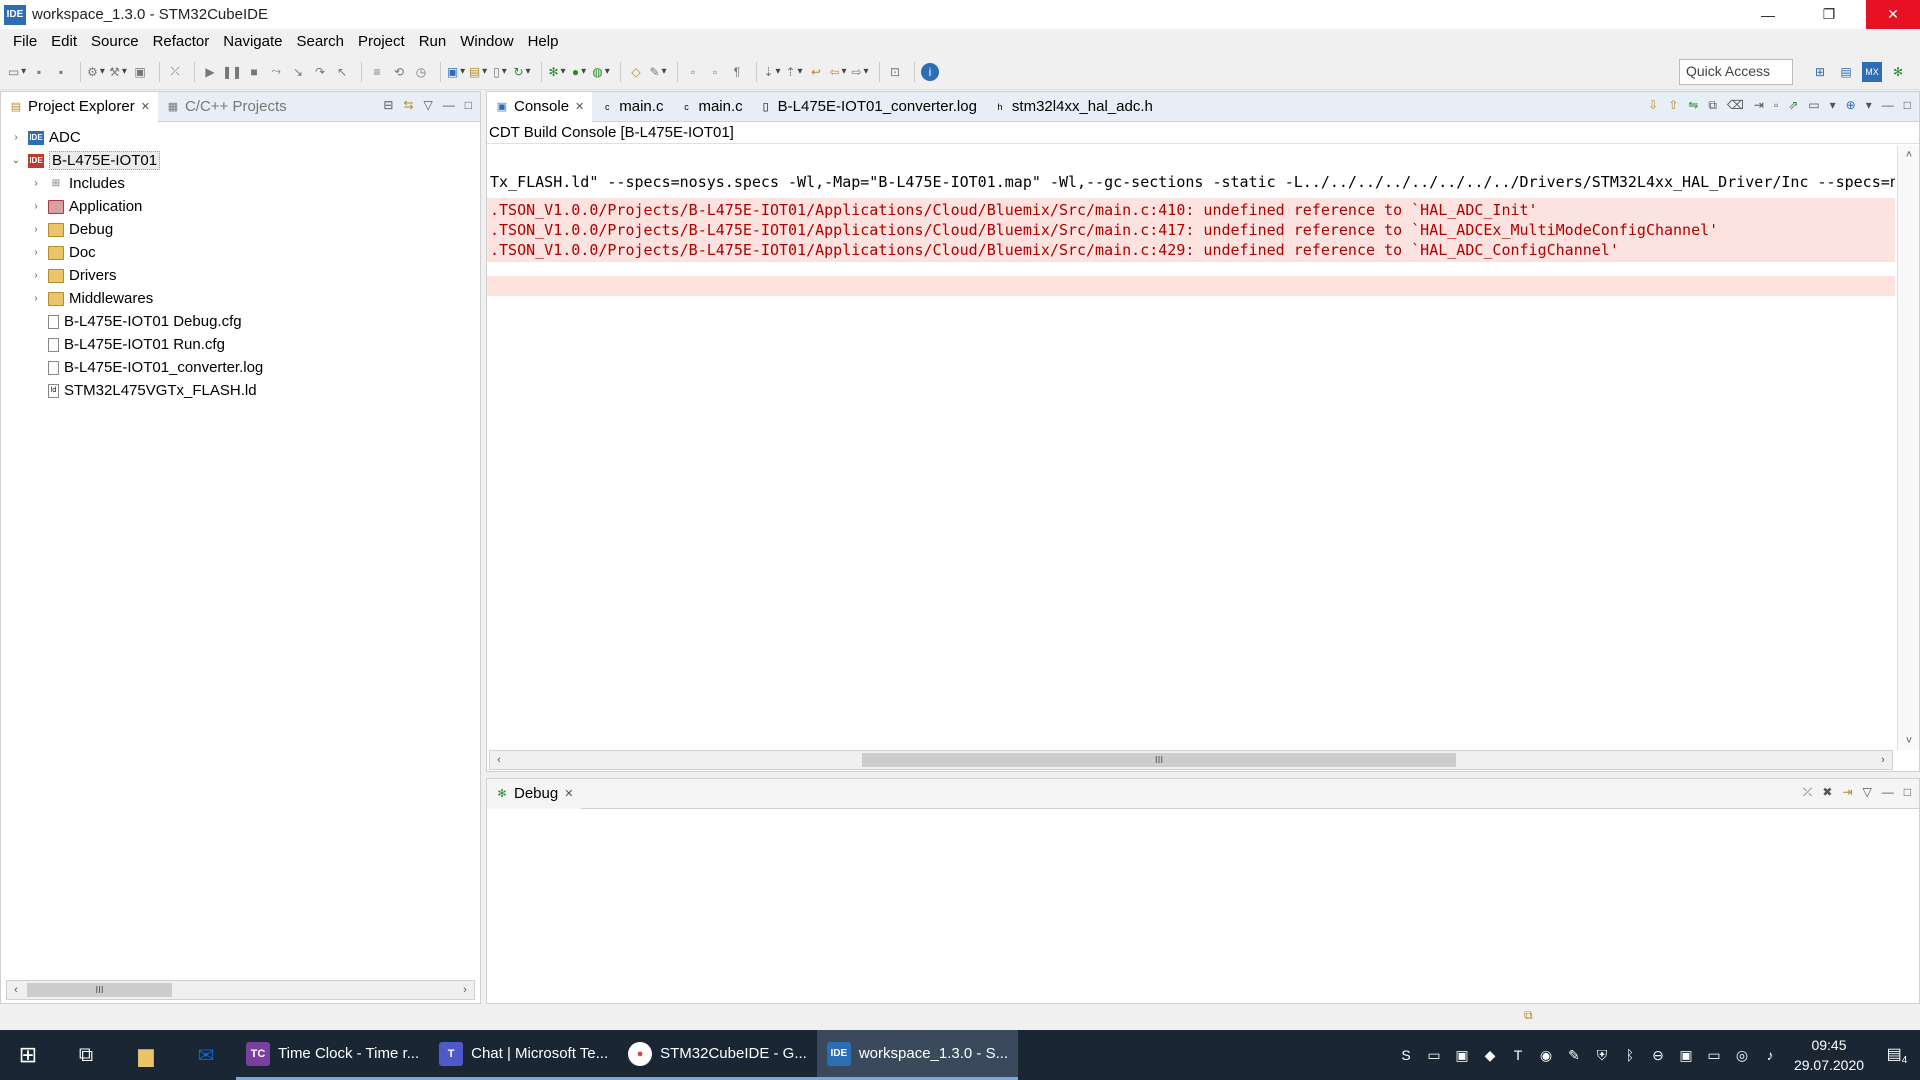  I want to click on tree-node-doc: › Doc, so click(240, 252).